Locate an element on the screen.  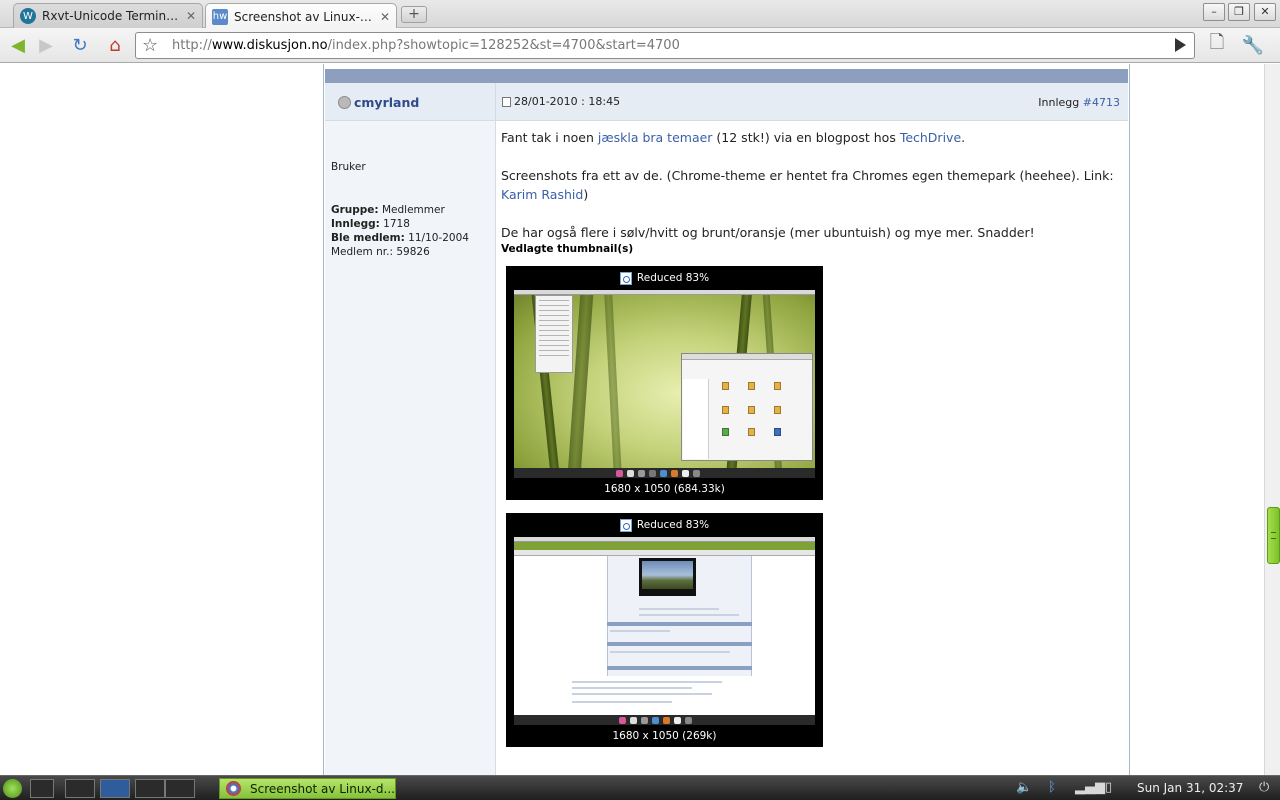
star-icon: ☆ is located at coordinates (150, 45).